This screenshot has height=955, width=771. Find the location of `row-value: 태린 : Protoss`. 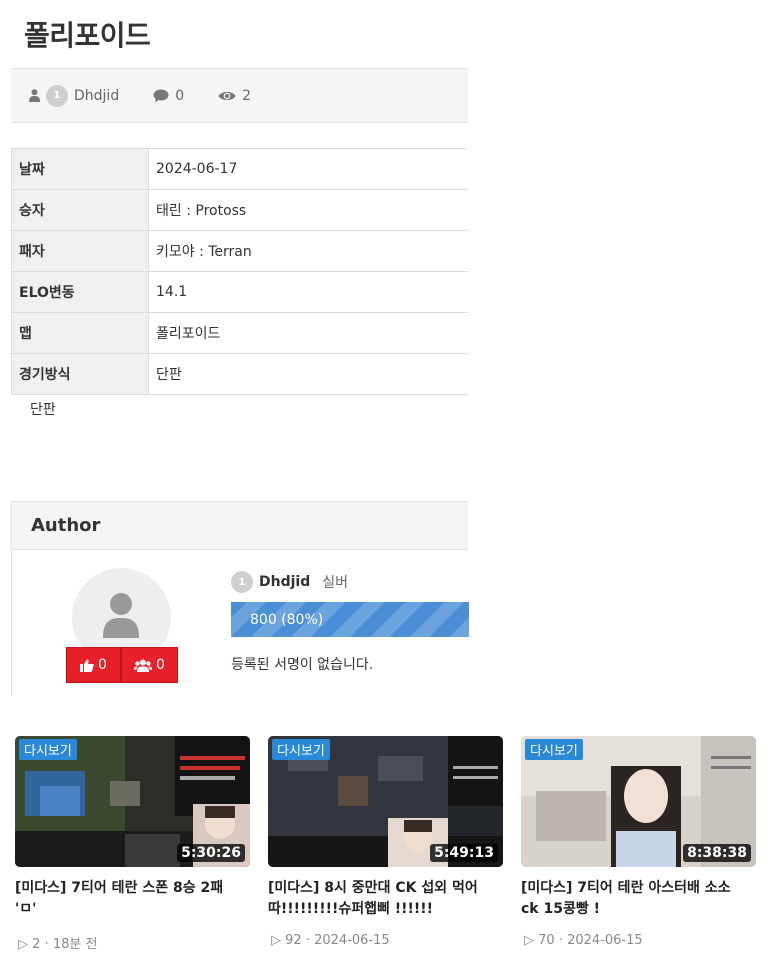

row-value: 태린 : Protoss is located at coordinates (308, 210).